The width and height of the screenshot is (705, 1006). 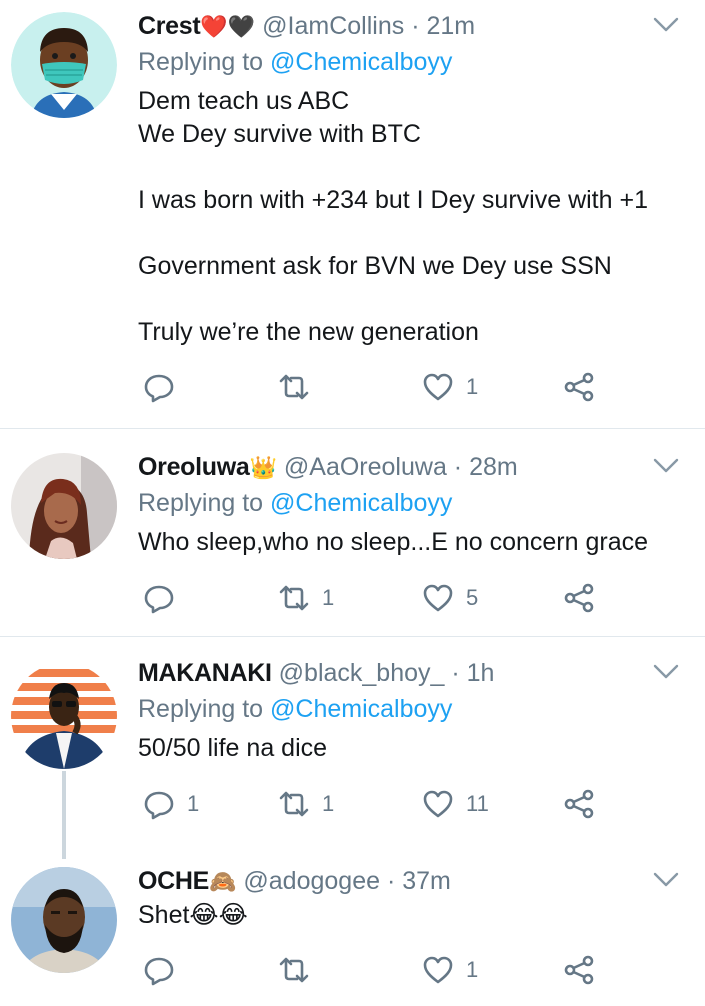 I want to click on tweet-header: Crest❤️🖤 @IamCollins · 21m, so click(x=391, y=26).